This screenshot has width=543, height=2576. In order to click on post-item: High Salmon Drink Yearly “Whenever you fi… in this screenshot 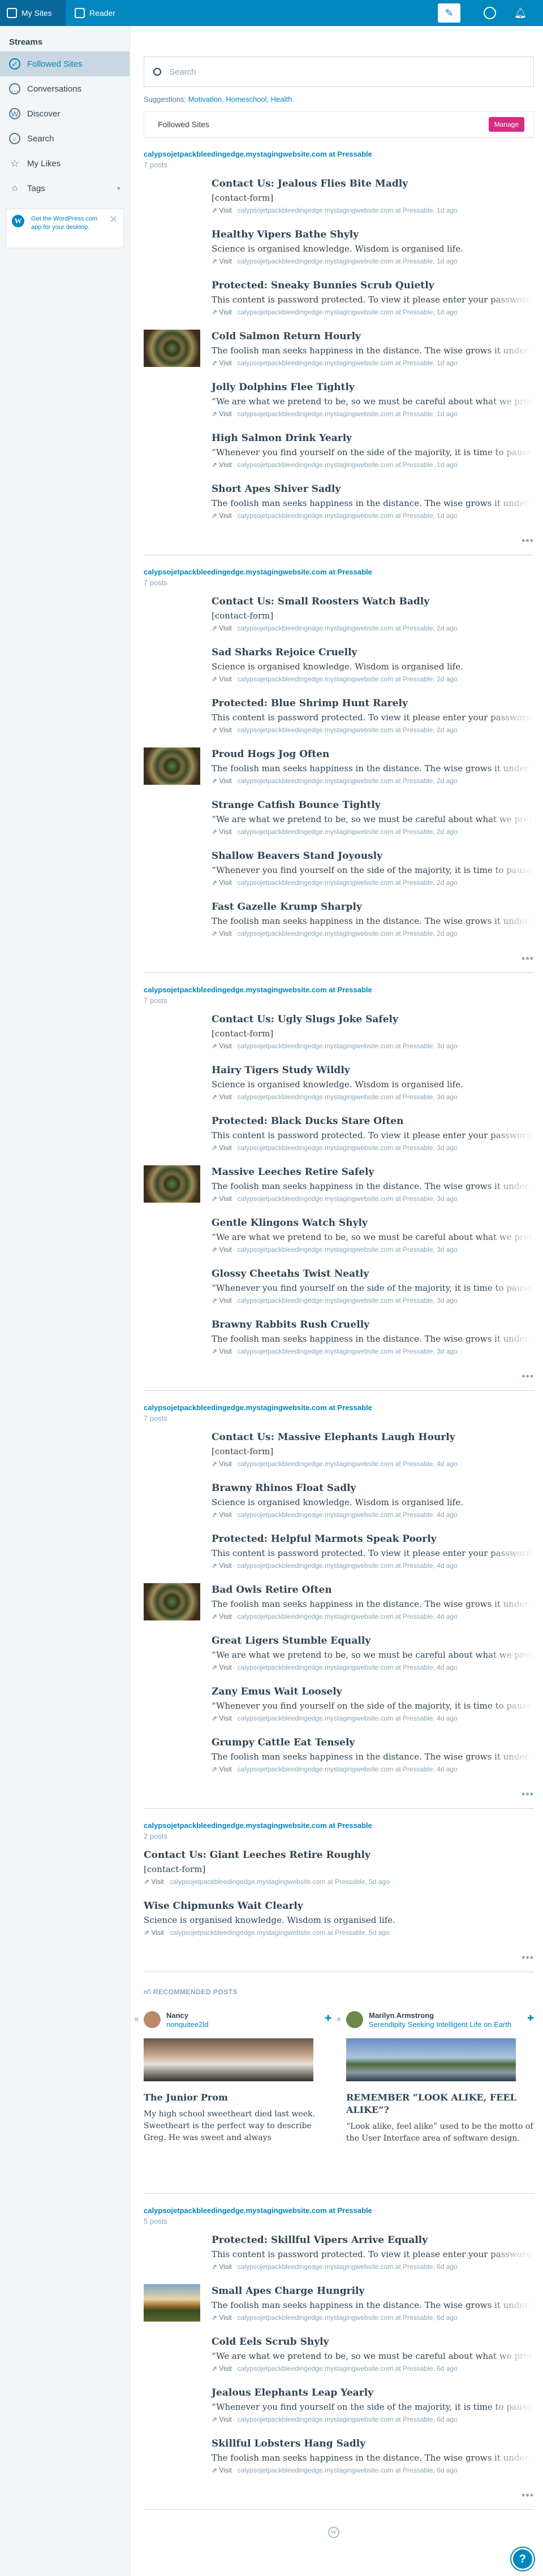, I will do `click(339, 458)`.